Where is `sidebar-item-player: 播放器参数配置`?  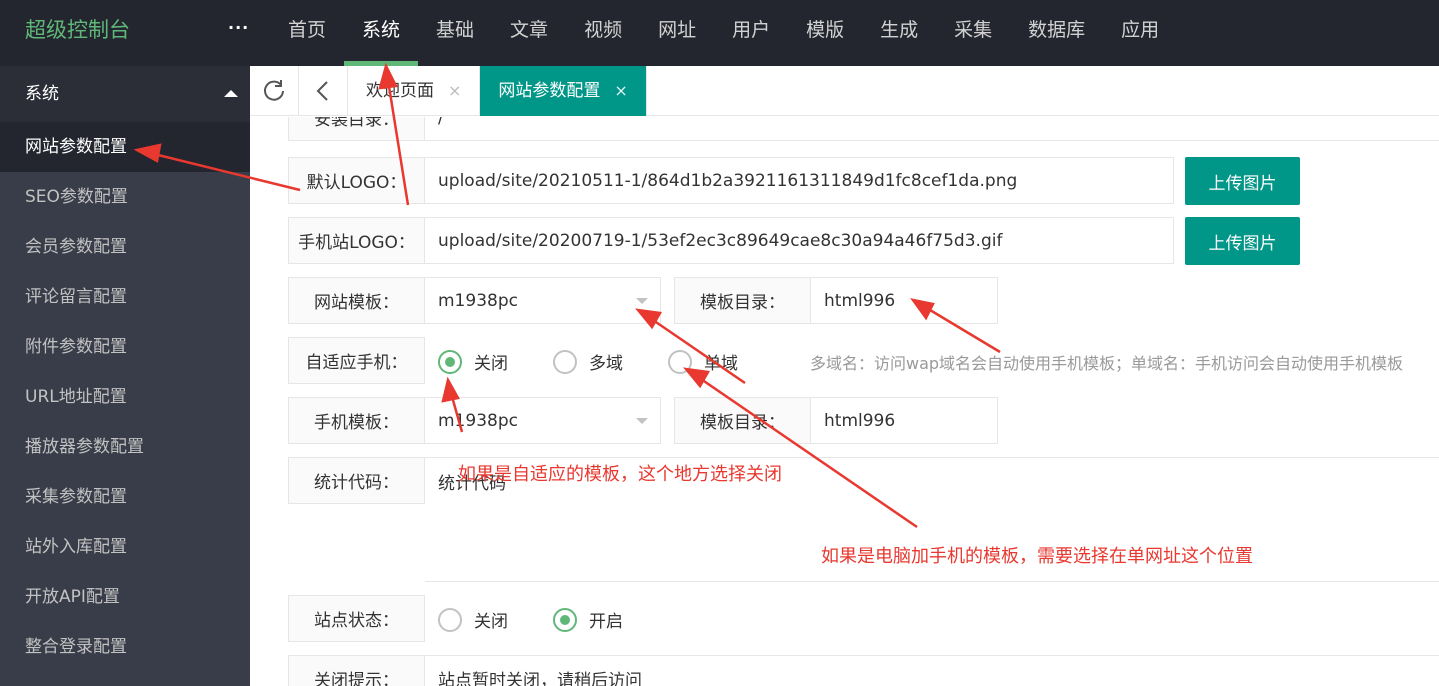 sidebar-item-player: 播放器参数配置 is located at coordinates (125, 447).